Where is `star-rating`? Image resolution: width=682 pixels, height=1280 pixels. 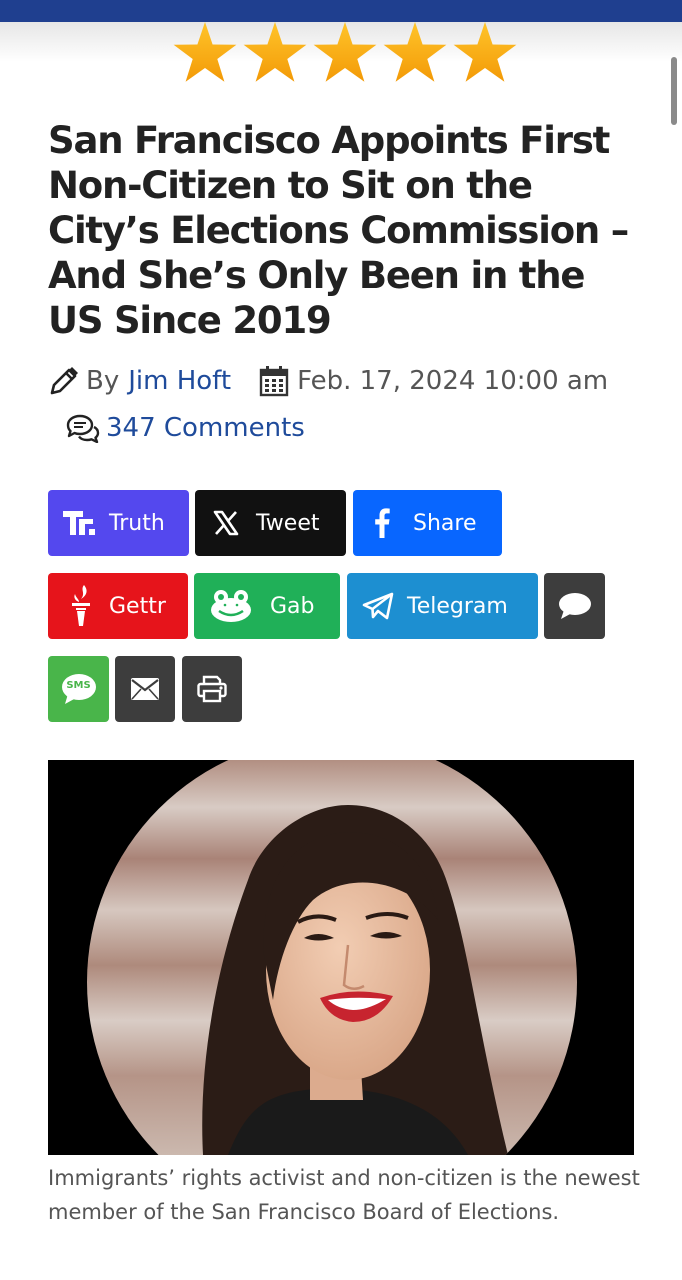 star-rating is located at coordinates (345, 52).